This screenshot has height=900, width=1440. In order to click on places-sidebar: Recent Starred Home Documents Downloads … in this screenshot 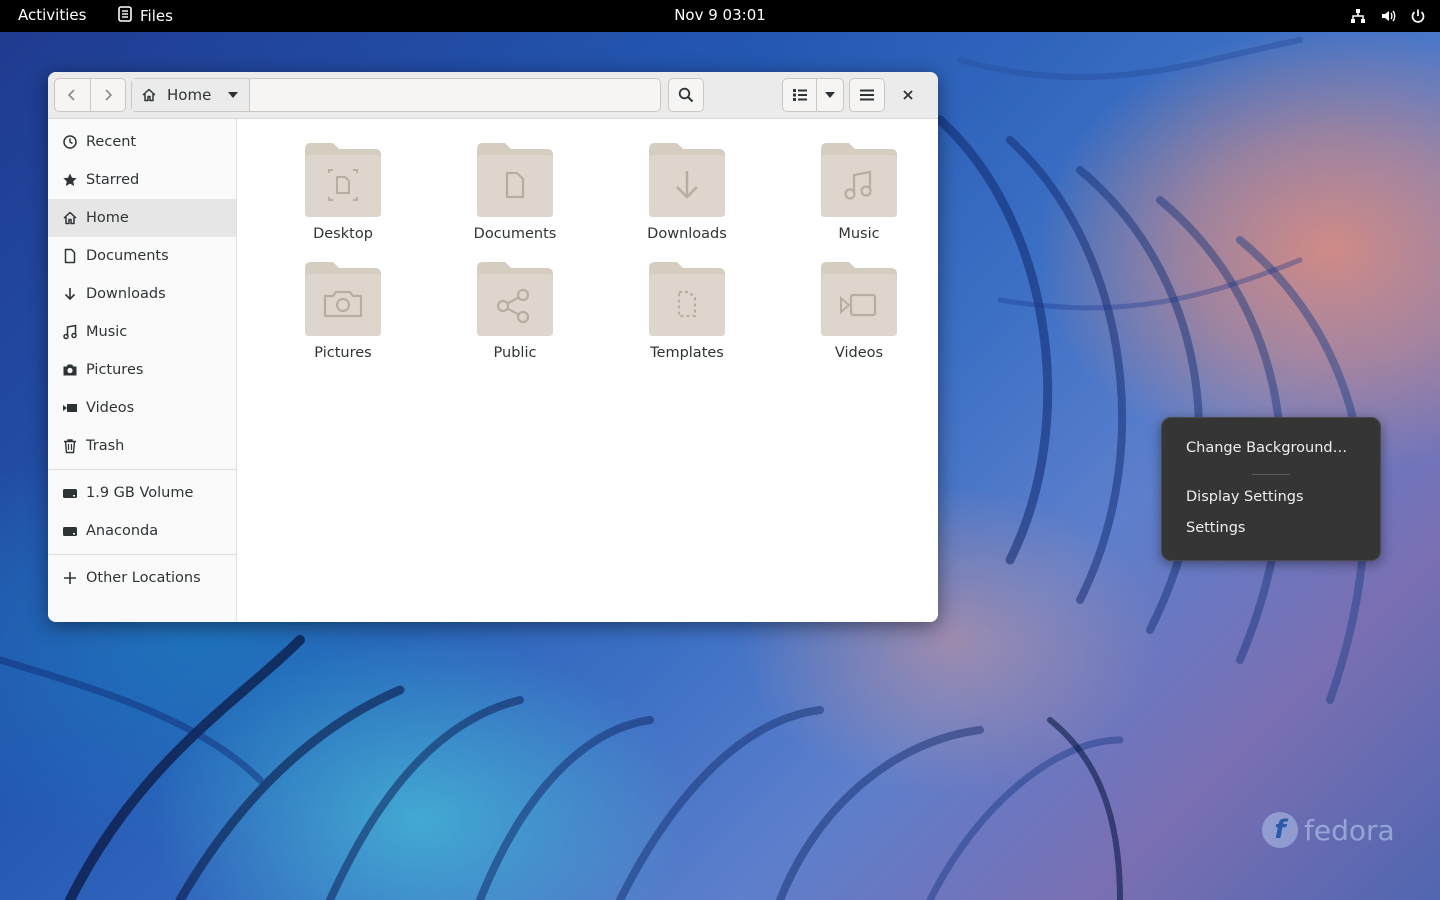, I will do `click(142, 370)`.